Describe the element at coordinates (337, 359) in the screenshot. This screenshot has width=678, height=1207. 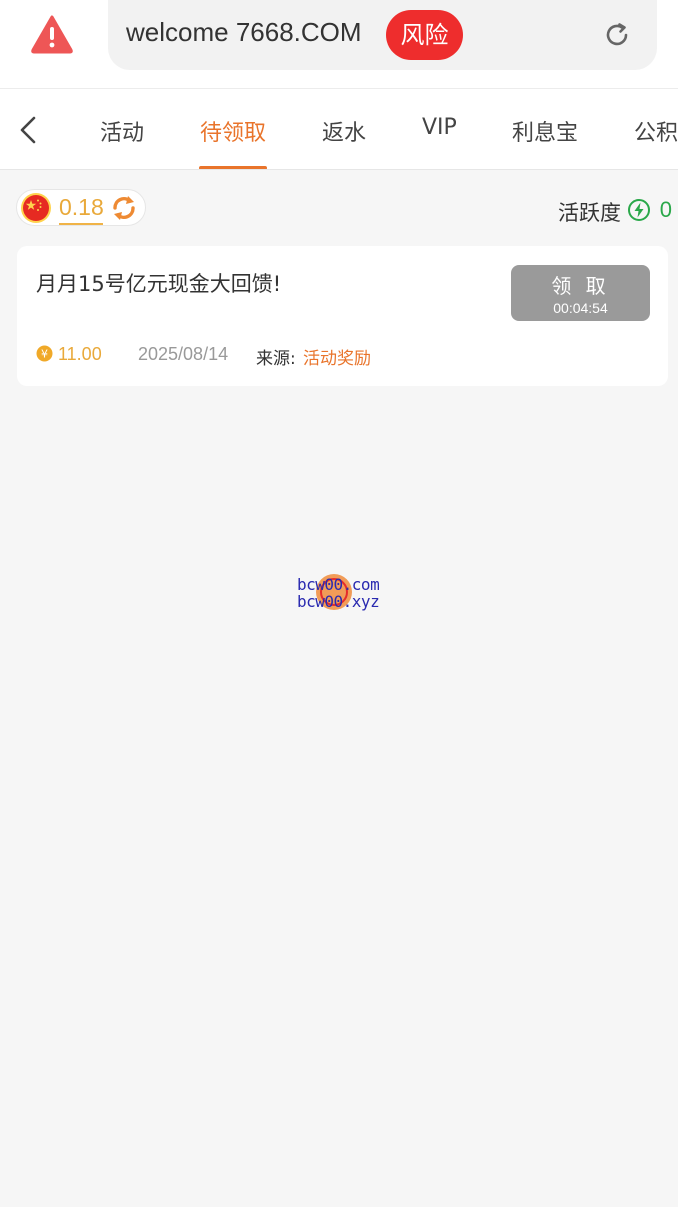
I see `source-value: 活动奖励` at that location.